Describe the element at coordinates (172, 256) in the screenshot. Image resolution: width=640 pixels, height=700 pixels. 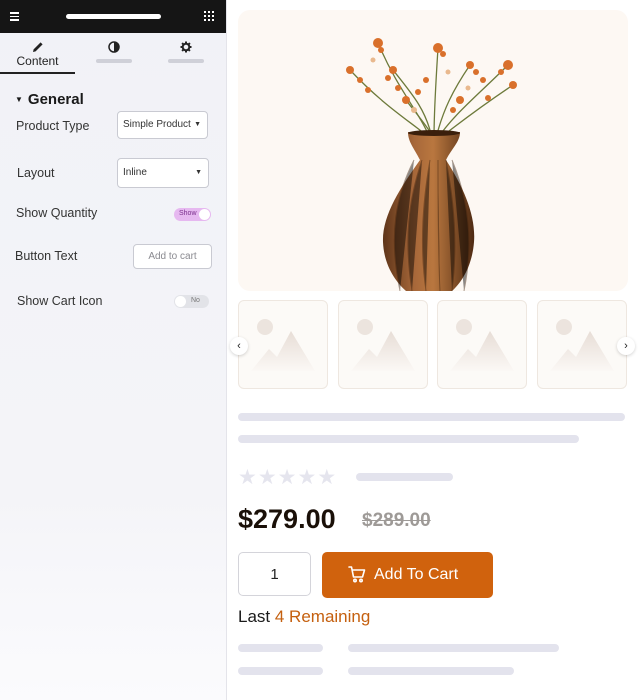
I see `button-text-input` at that location.